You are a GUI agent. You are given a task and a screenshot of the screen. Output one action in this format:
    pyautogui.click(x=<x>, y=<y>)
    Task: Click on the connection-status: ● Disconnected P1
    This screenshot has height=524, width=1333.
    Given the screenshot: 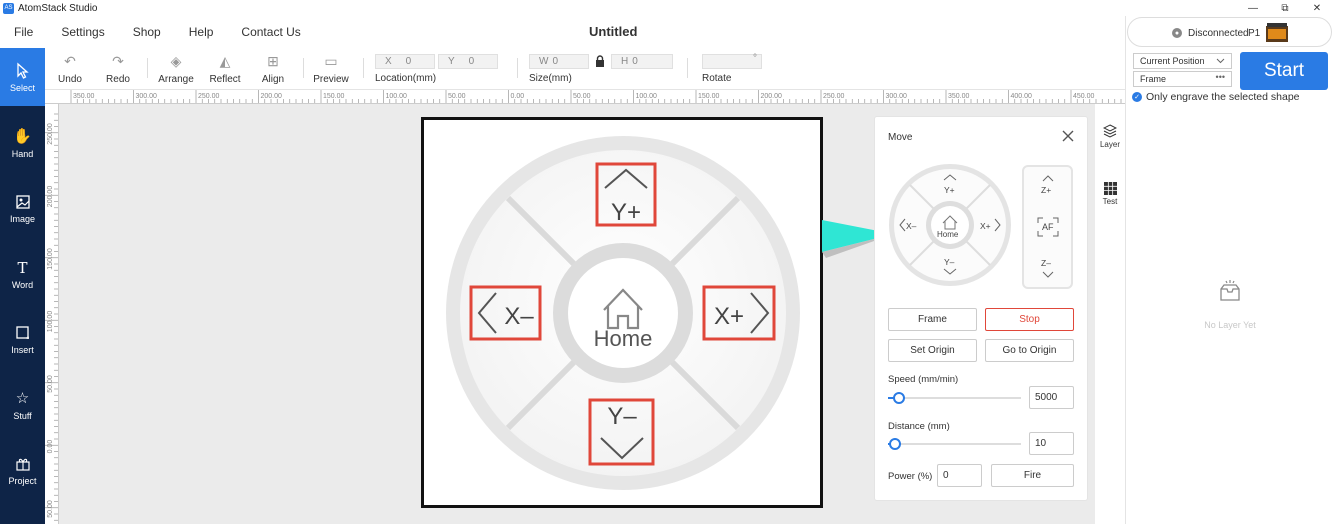 What is the action you would take?
    pyautogui.click(x=1229, y=32)
    